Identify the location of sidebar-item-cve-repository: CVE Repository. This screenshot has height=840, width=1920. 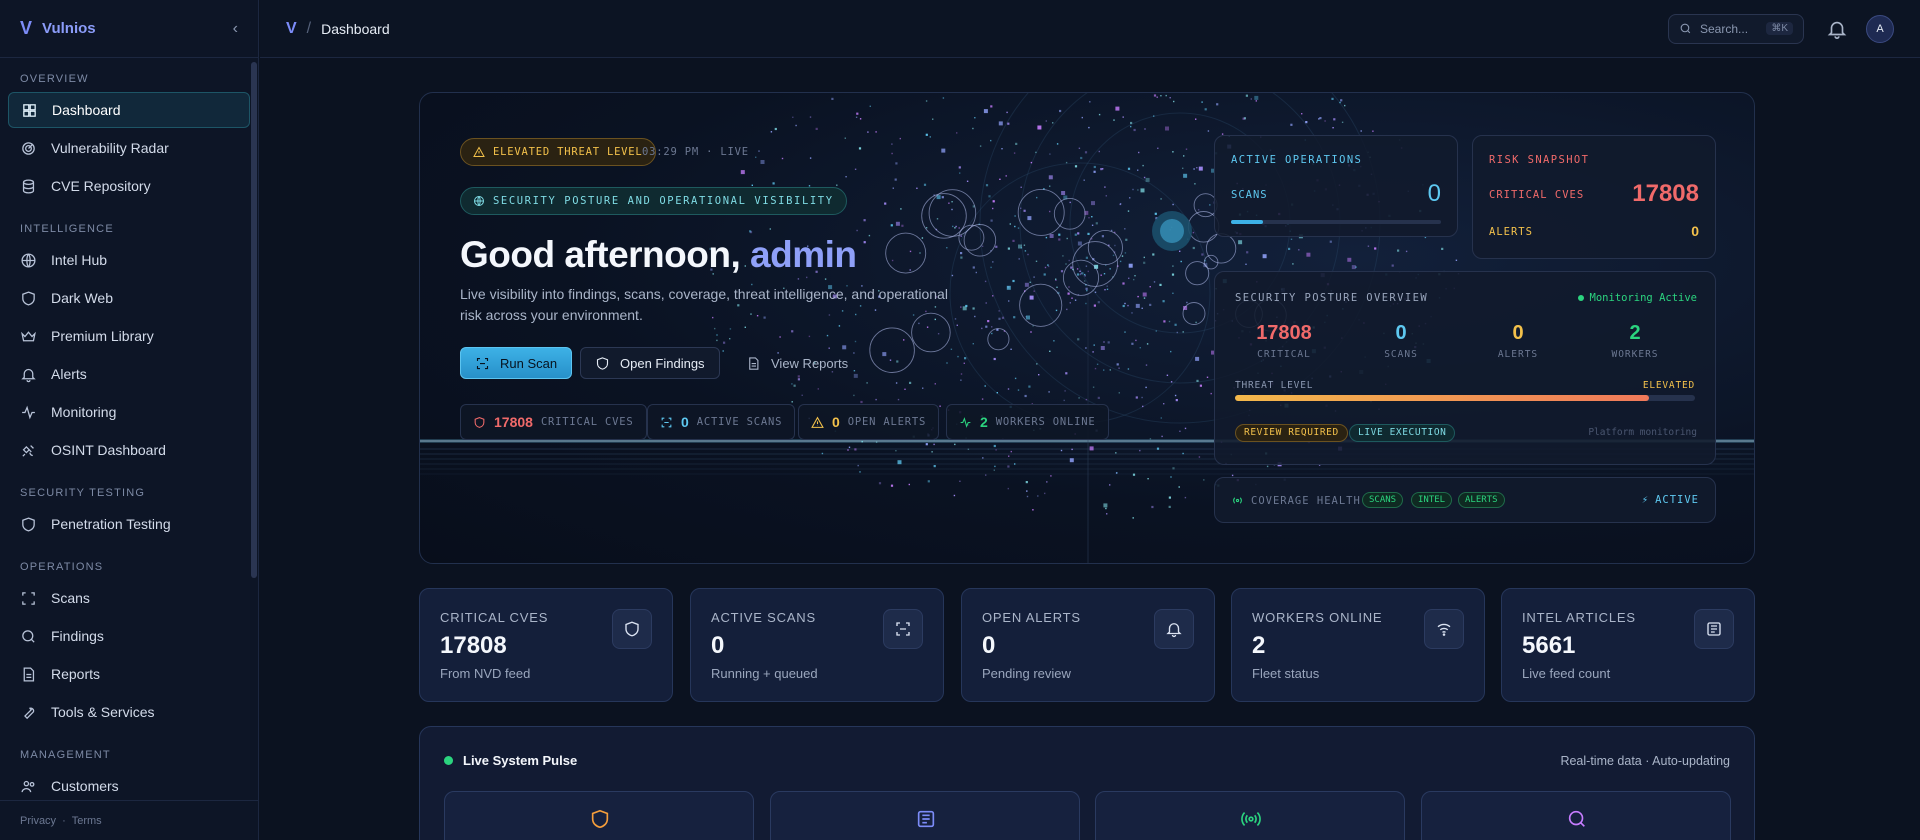
(129, 186).